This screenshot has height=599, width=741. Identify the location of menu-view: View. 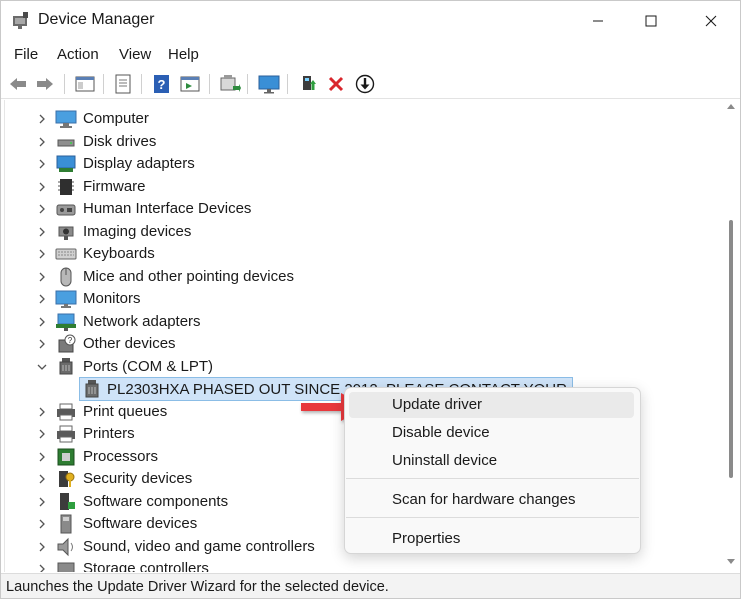
(135, 54).